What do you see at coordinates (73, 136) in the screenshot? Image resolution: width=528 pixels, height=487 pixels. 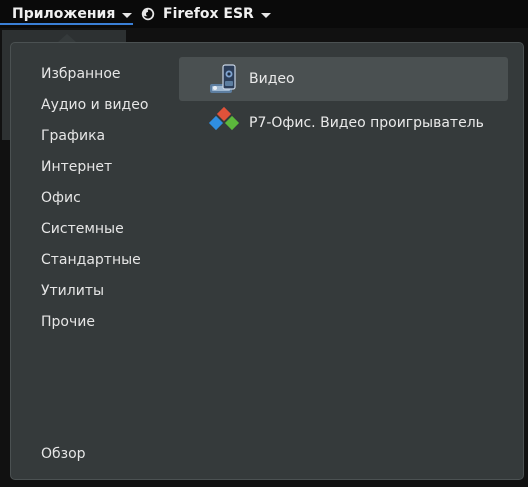 I see `category-graphics: Графика` at bounding box center [73, 136].